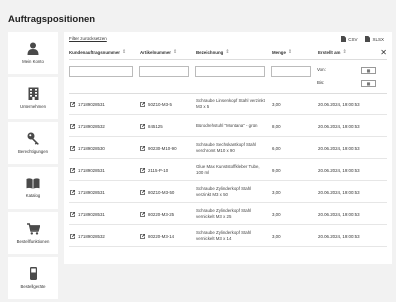  I want to click on quantity-cell: 9,00, so click(276, 170).